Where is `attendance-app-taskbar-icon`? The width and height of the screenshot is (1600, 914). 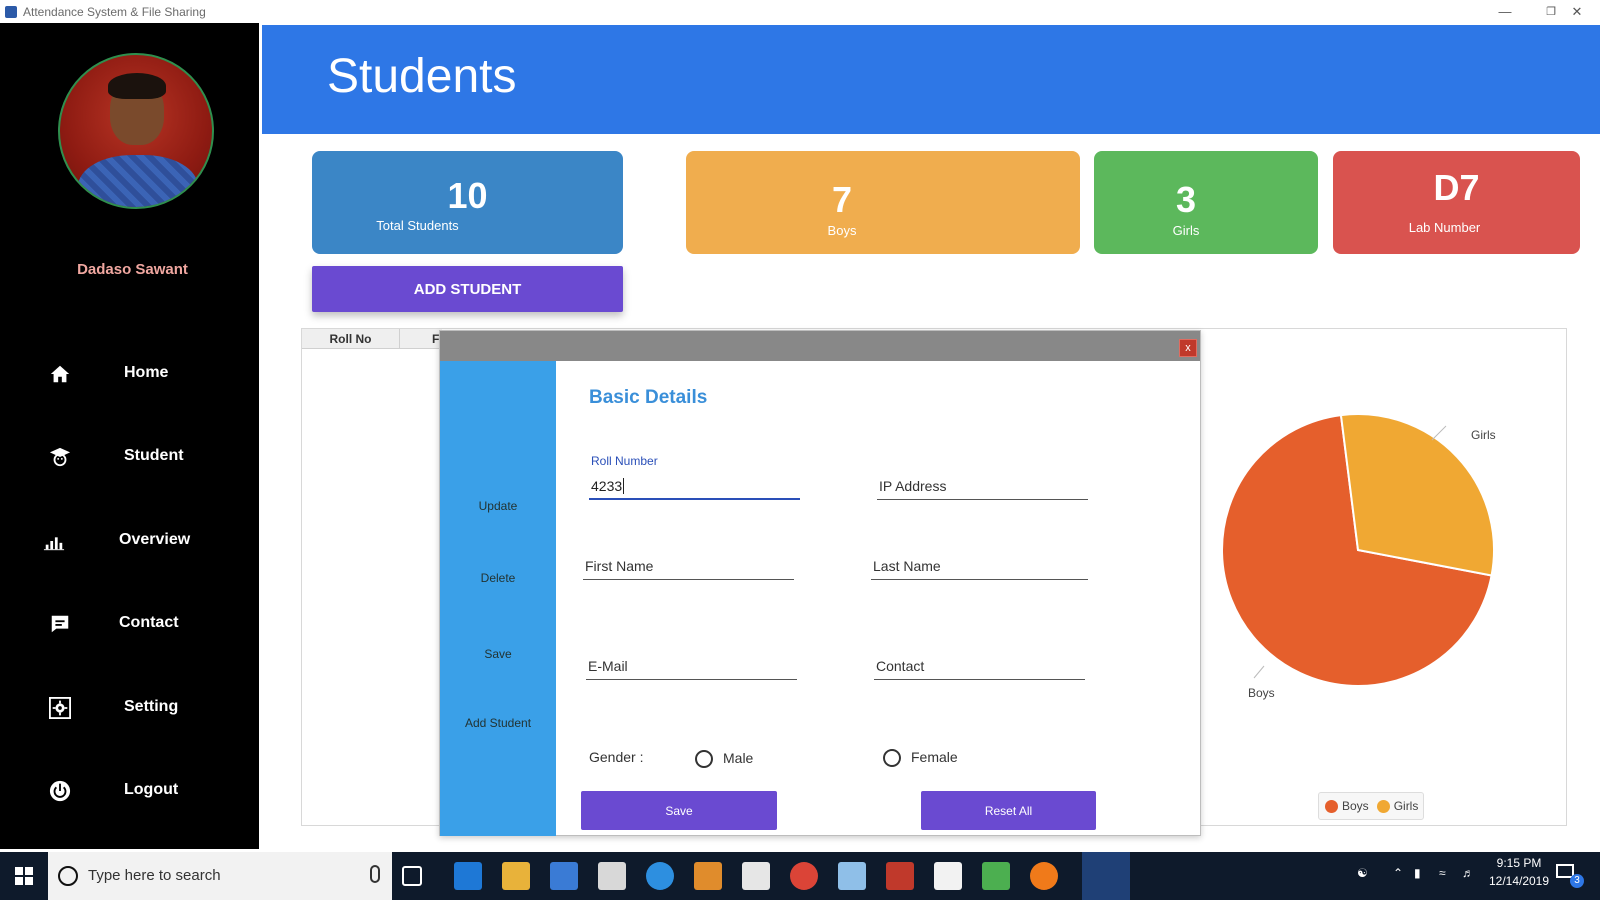
attendance-app-taskbar-icon is located at coordinates (1106, 876).